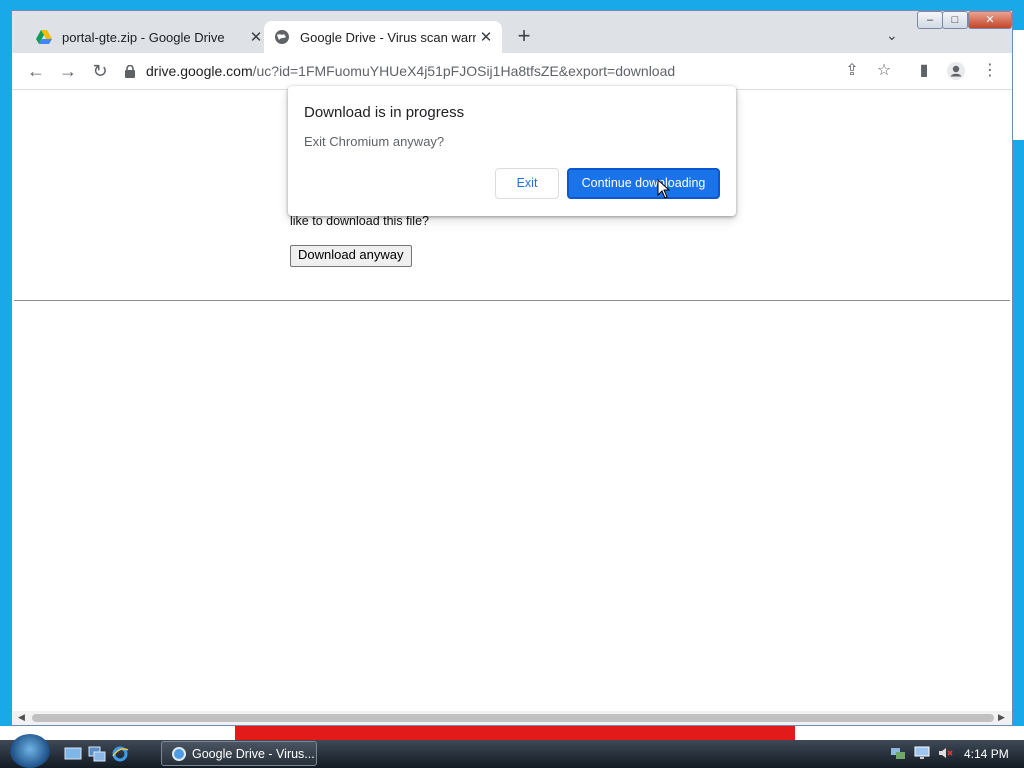 Image resolution: width=1024 pixels, height=768 pixels. I want to click on bookmark-star-icon: ☆, so click(884, 71).